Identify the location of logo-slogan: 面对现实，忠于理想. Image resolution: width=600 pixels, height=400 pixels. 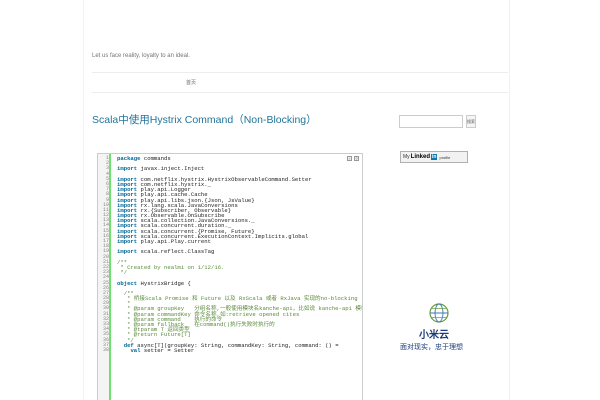
(431, 347).